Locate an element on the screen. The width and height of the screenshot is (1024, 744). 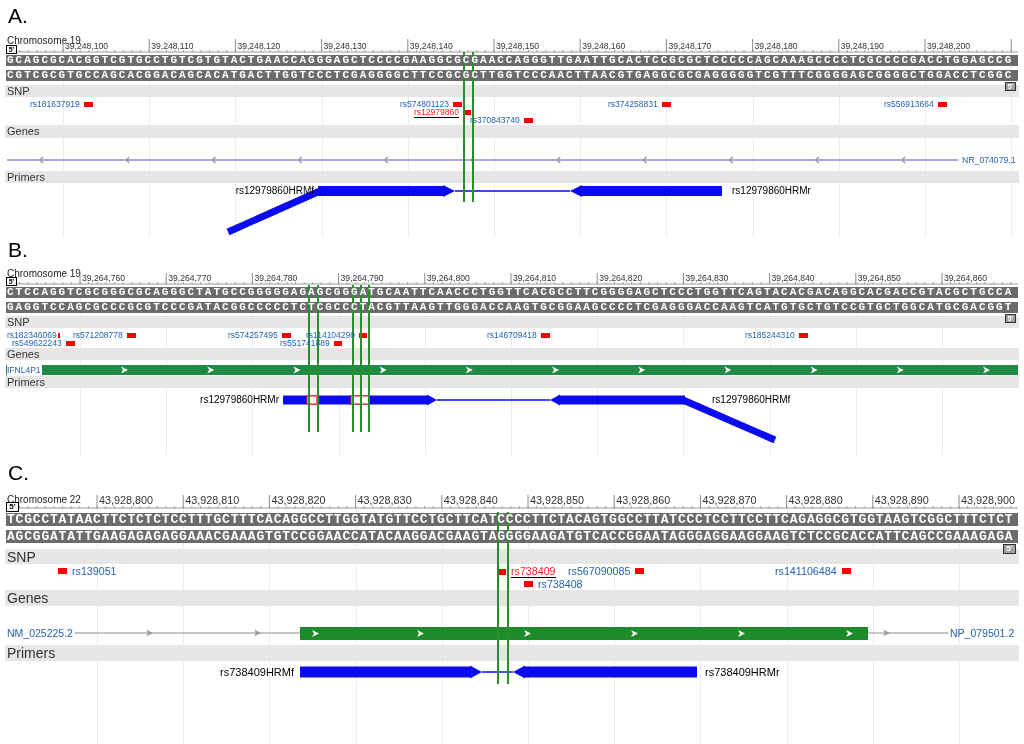
gene-label: NM_025225.2 is located at coordinates (40, 633).